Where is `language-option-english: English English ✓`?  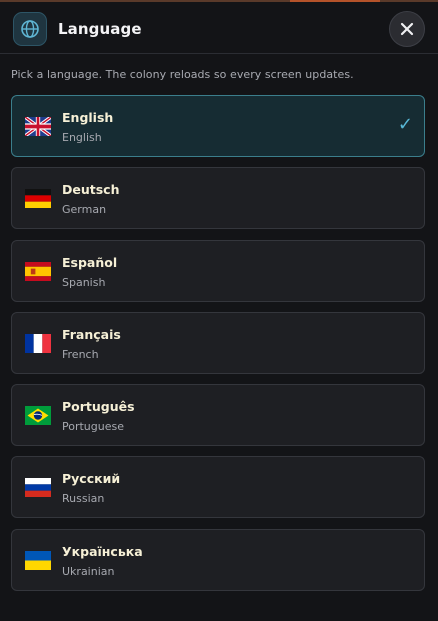 language-option-english: English English ✓ is located at coordinates (218, 126).